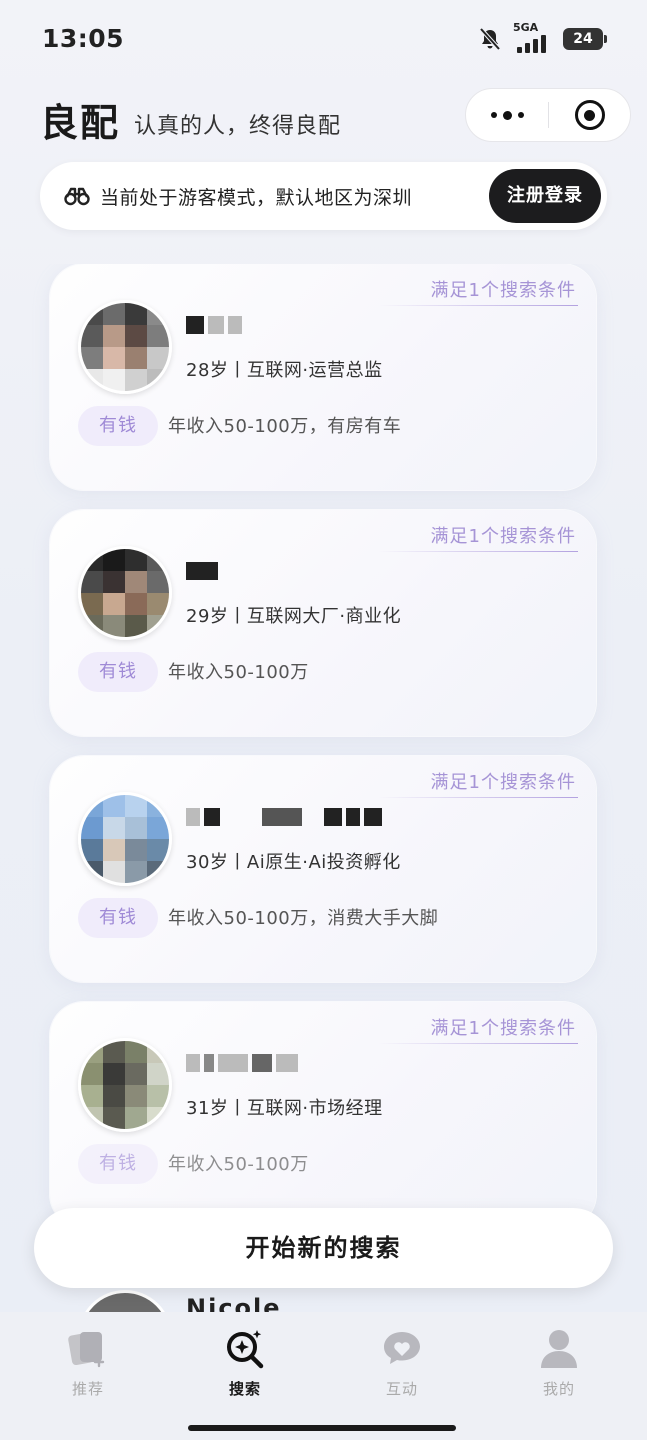 The width and height of the screenshot is (647, 1440). What do you see at coordinates (238, 126) in the screenshot?
I see `app-slogan: 认真的人，终得良配` at bounding box center [238, 126].